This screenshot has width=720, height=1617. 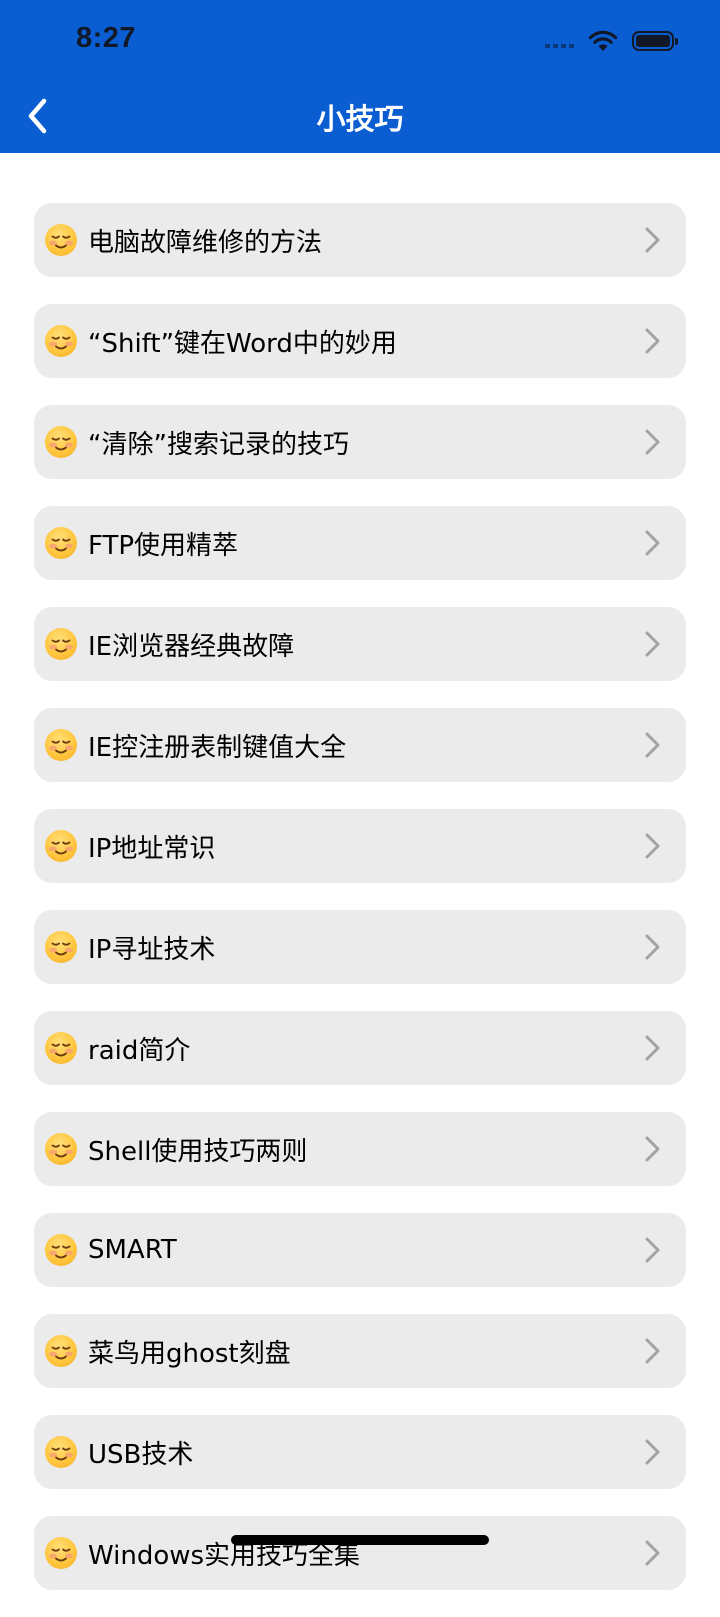 I want to click on list-item: FTP使用精萃, so click(x=360, y=543).